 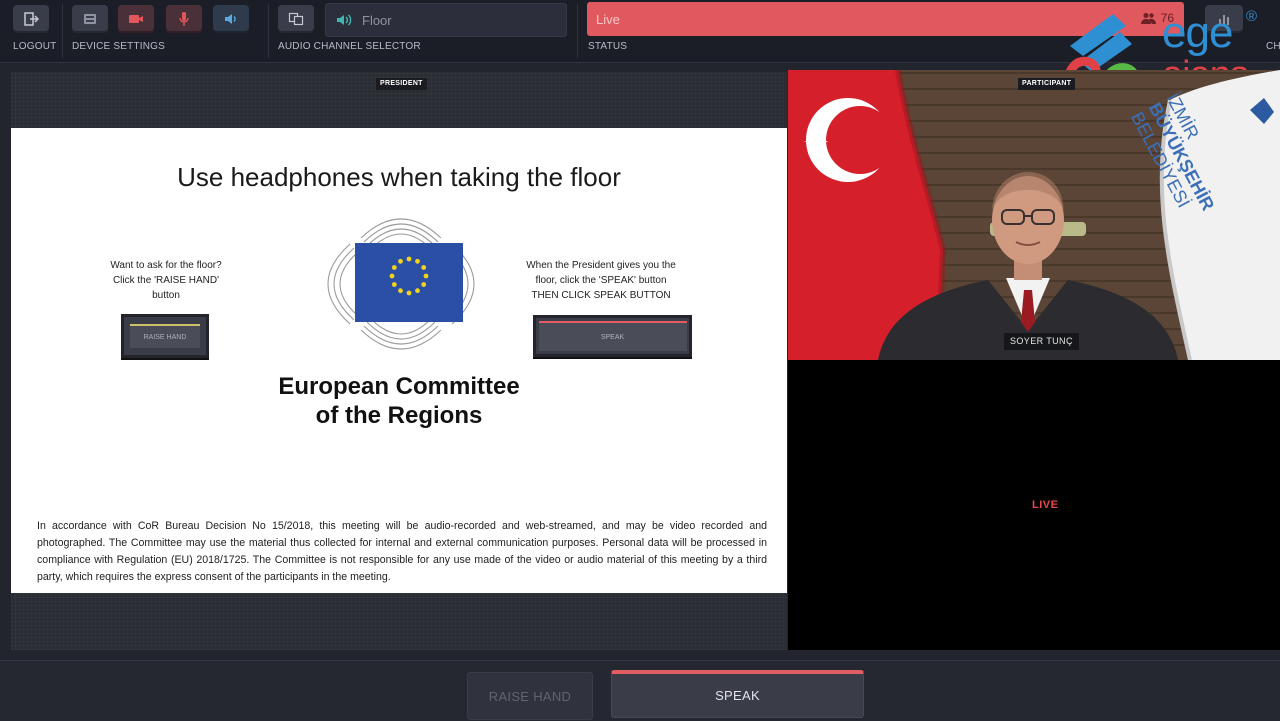 I want to click on slide-title: Use headphones when taking the floor, so click(x=399, y=177).